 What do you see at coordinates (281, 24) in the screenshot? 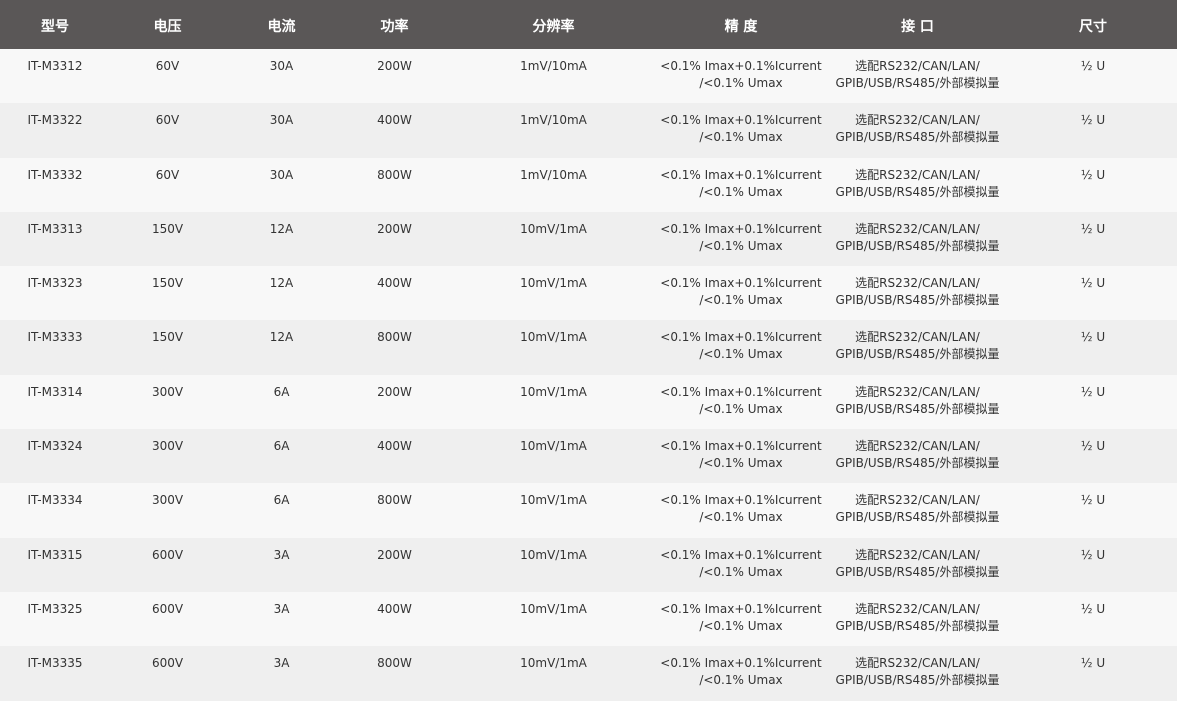
I see `header-current: 电流` at bounding box center [281, 24].